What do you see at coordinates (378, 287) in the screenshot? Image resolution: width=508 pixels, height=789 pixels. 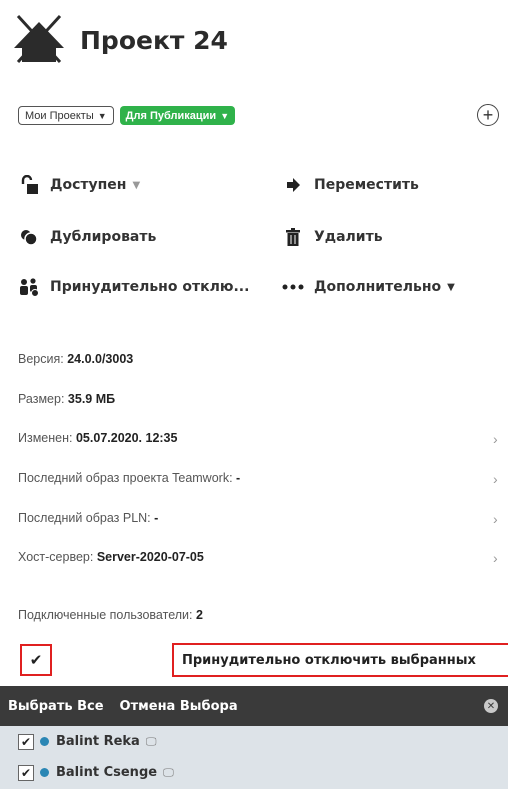 I see `more-label: Дополнительно` at bounding box center [378, 287].